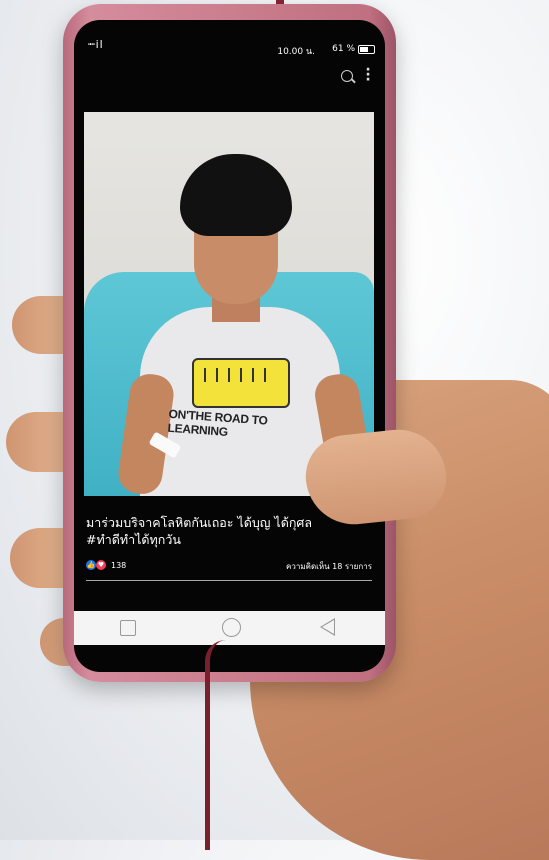 This screenshot has width=549, height=860. What do you see at coordinates (366, 49) in the screenshot?
I see `battery-icon` at bounding box center [366, 49].